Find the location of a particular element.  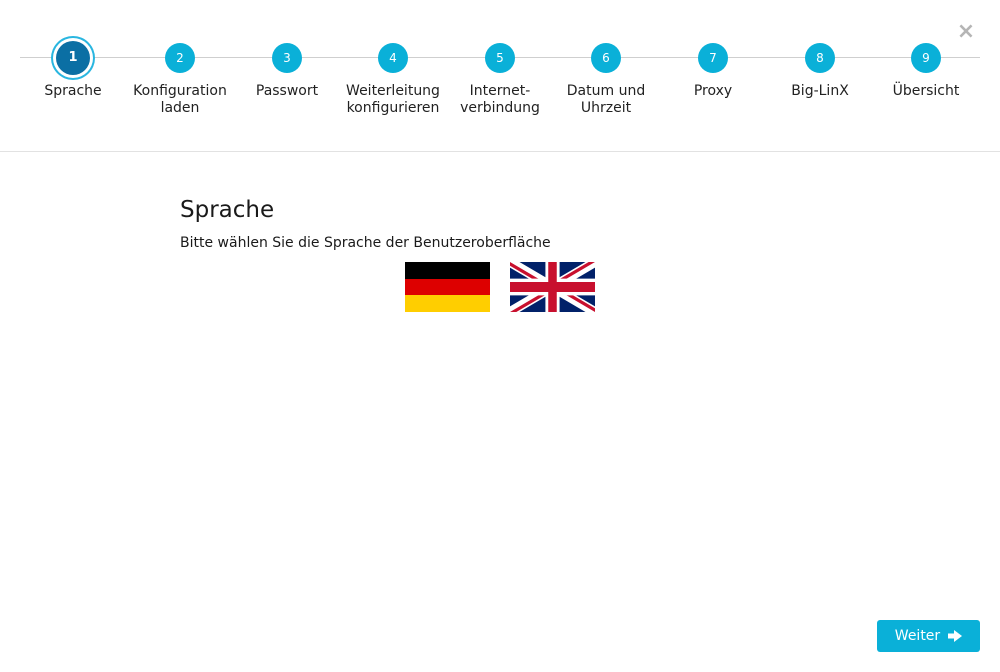

page-title: Sprache is located at coordinates (227, 210).